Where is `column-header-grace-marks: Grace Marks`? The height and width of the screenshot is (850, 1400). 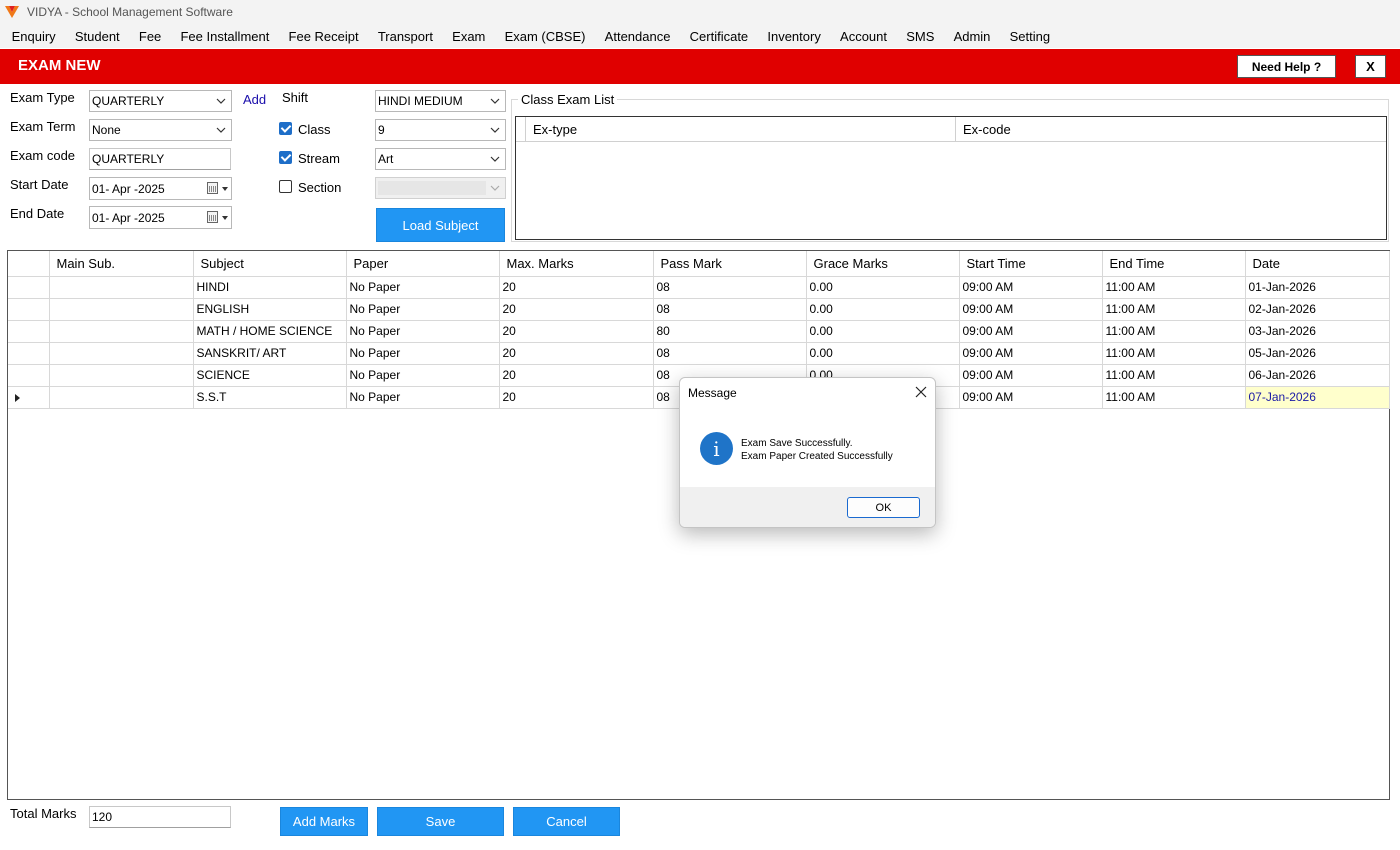 column-header-grace-marks: Grace Marks is located at coordinates (883, 264).